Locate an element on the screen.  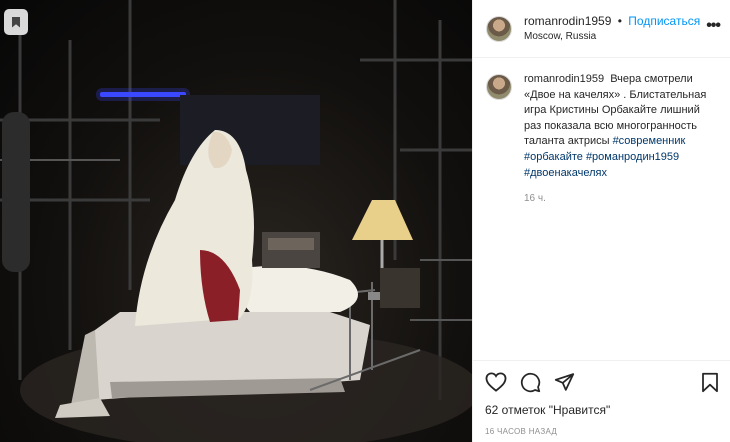
bookmark-badge-icon is located at coordinates (16, 22).